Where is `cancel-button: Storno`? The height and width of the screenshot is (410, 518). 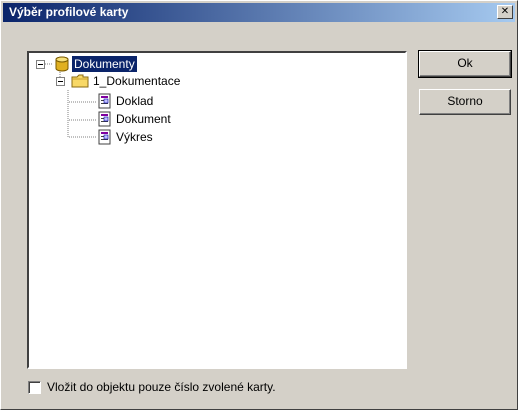
cancel-button: Storno is located at coordinates (465, 102).